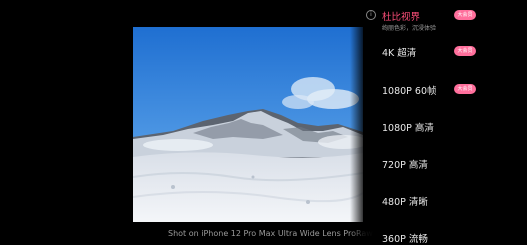 The height and width of the screenshot is (245, 527). What do you see at coordinates (399, 52) in the screenshot?
I see `quality-option-4k: 4K 超清` at bounding box center [399, 52].